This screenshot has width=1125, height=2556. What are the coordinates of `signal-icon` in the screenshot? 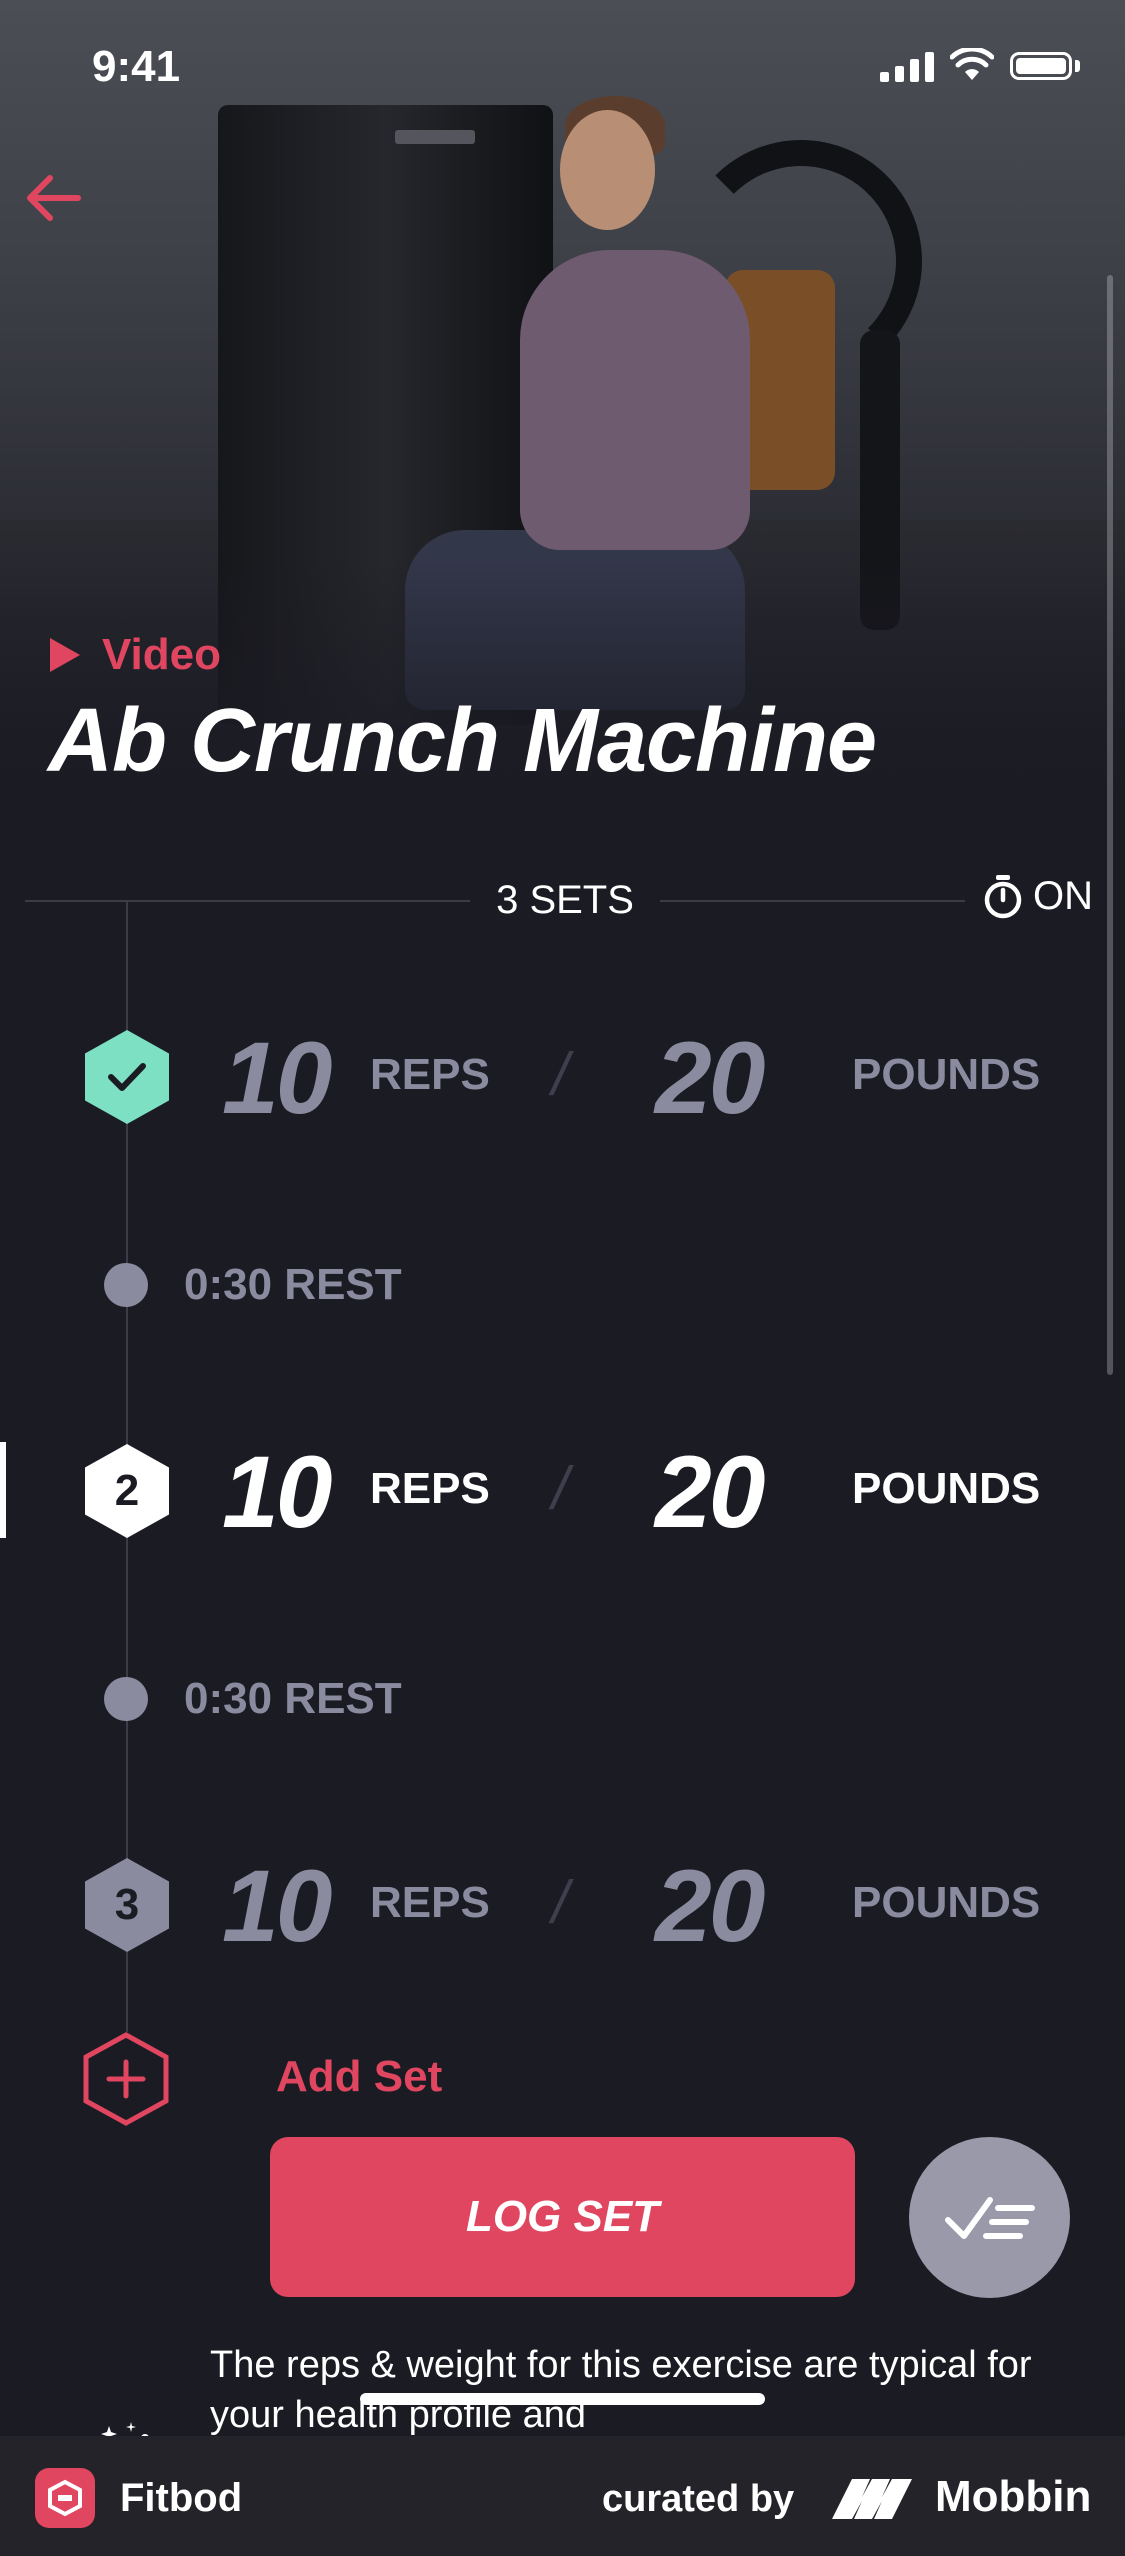 It's located at (907, 67).